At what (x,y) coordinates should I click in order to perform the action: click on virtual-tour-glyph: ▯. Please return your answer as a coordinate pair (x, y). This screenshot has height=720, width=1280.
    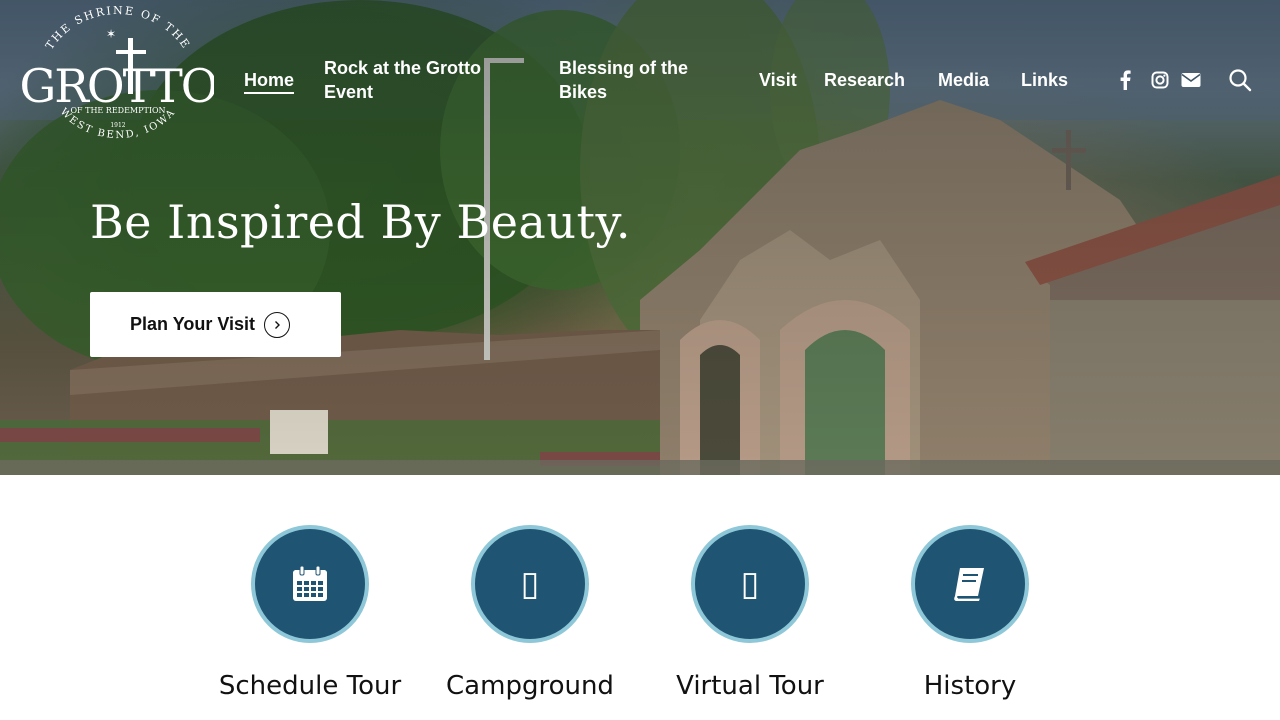
    Looking at the image, I should click on (750, 584).